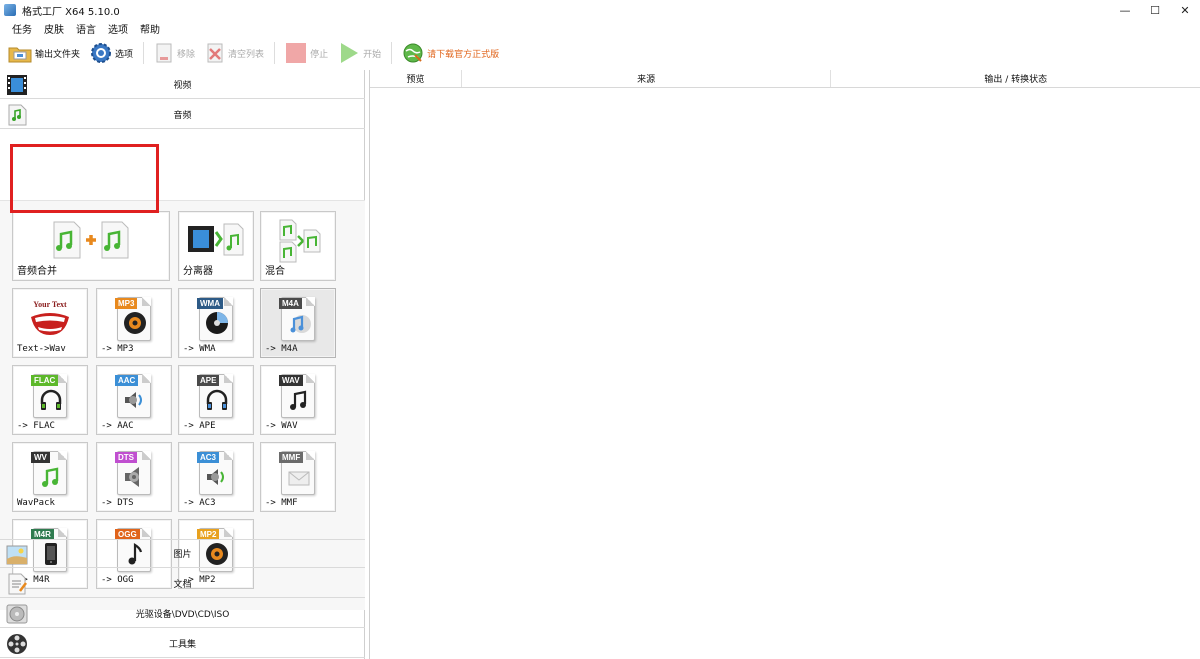 Image resolution: width=1200 pixels, height=659 pixels. What do you see at coordinates (210, 303) in the screenshot?
I see `format-badge: WMA` at bounding box center [210, 303].